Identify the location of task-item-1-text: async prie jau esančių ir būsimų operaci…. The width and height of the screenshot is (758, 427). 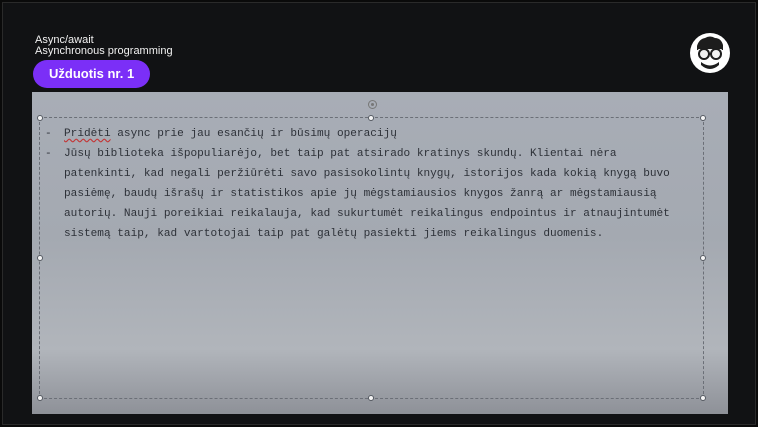
(253, 134).